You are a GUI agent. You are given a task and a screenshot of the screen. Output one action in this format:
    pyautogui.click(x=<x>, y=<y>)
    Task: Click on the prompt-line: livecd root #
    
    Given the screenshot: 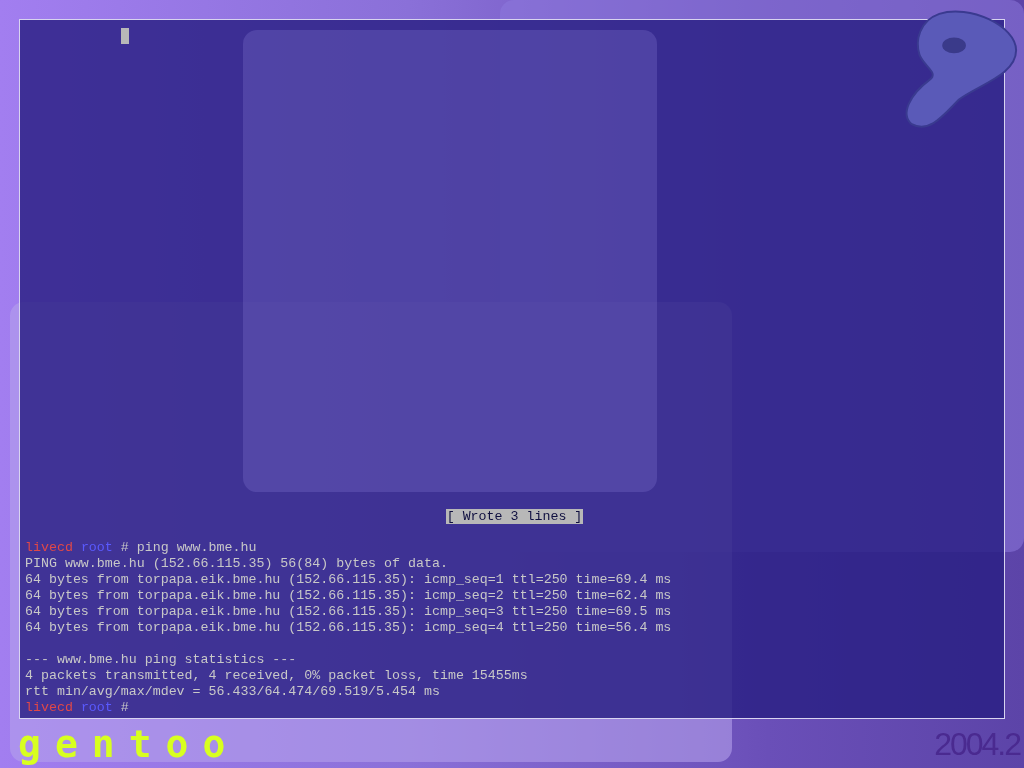 What is the action you would take?
    pyautogui.click(x=77, y=708)
    